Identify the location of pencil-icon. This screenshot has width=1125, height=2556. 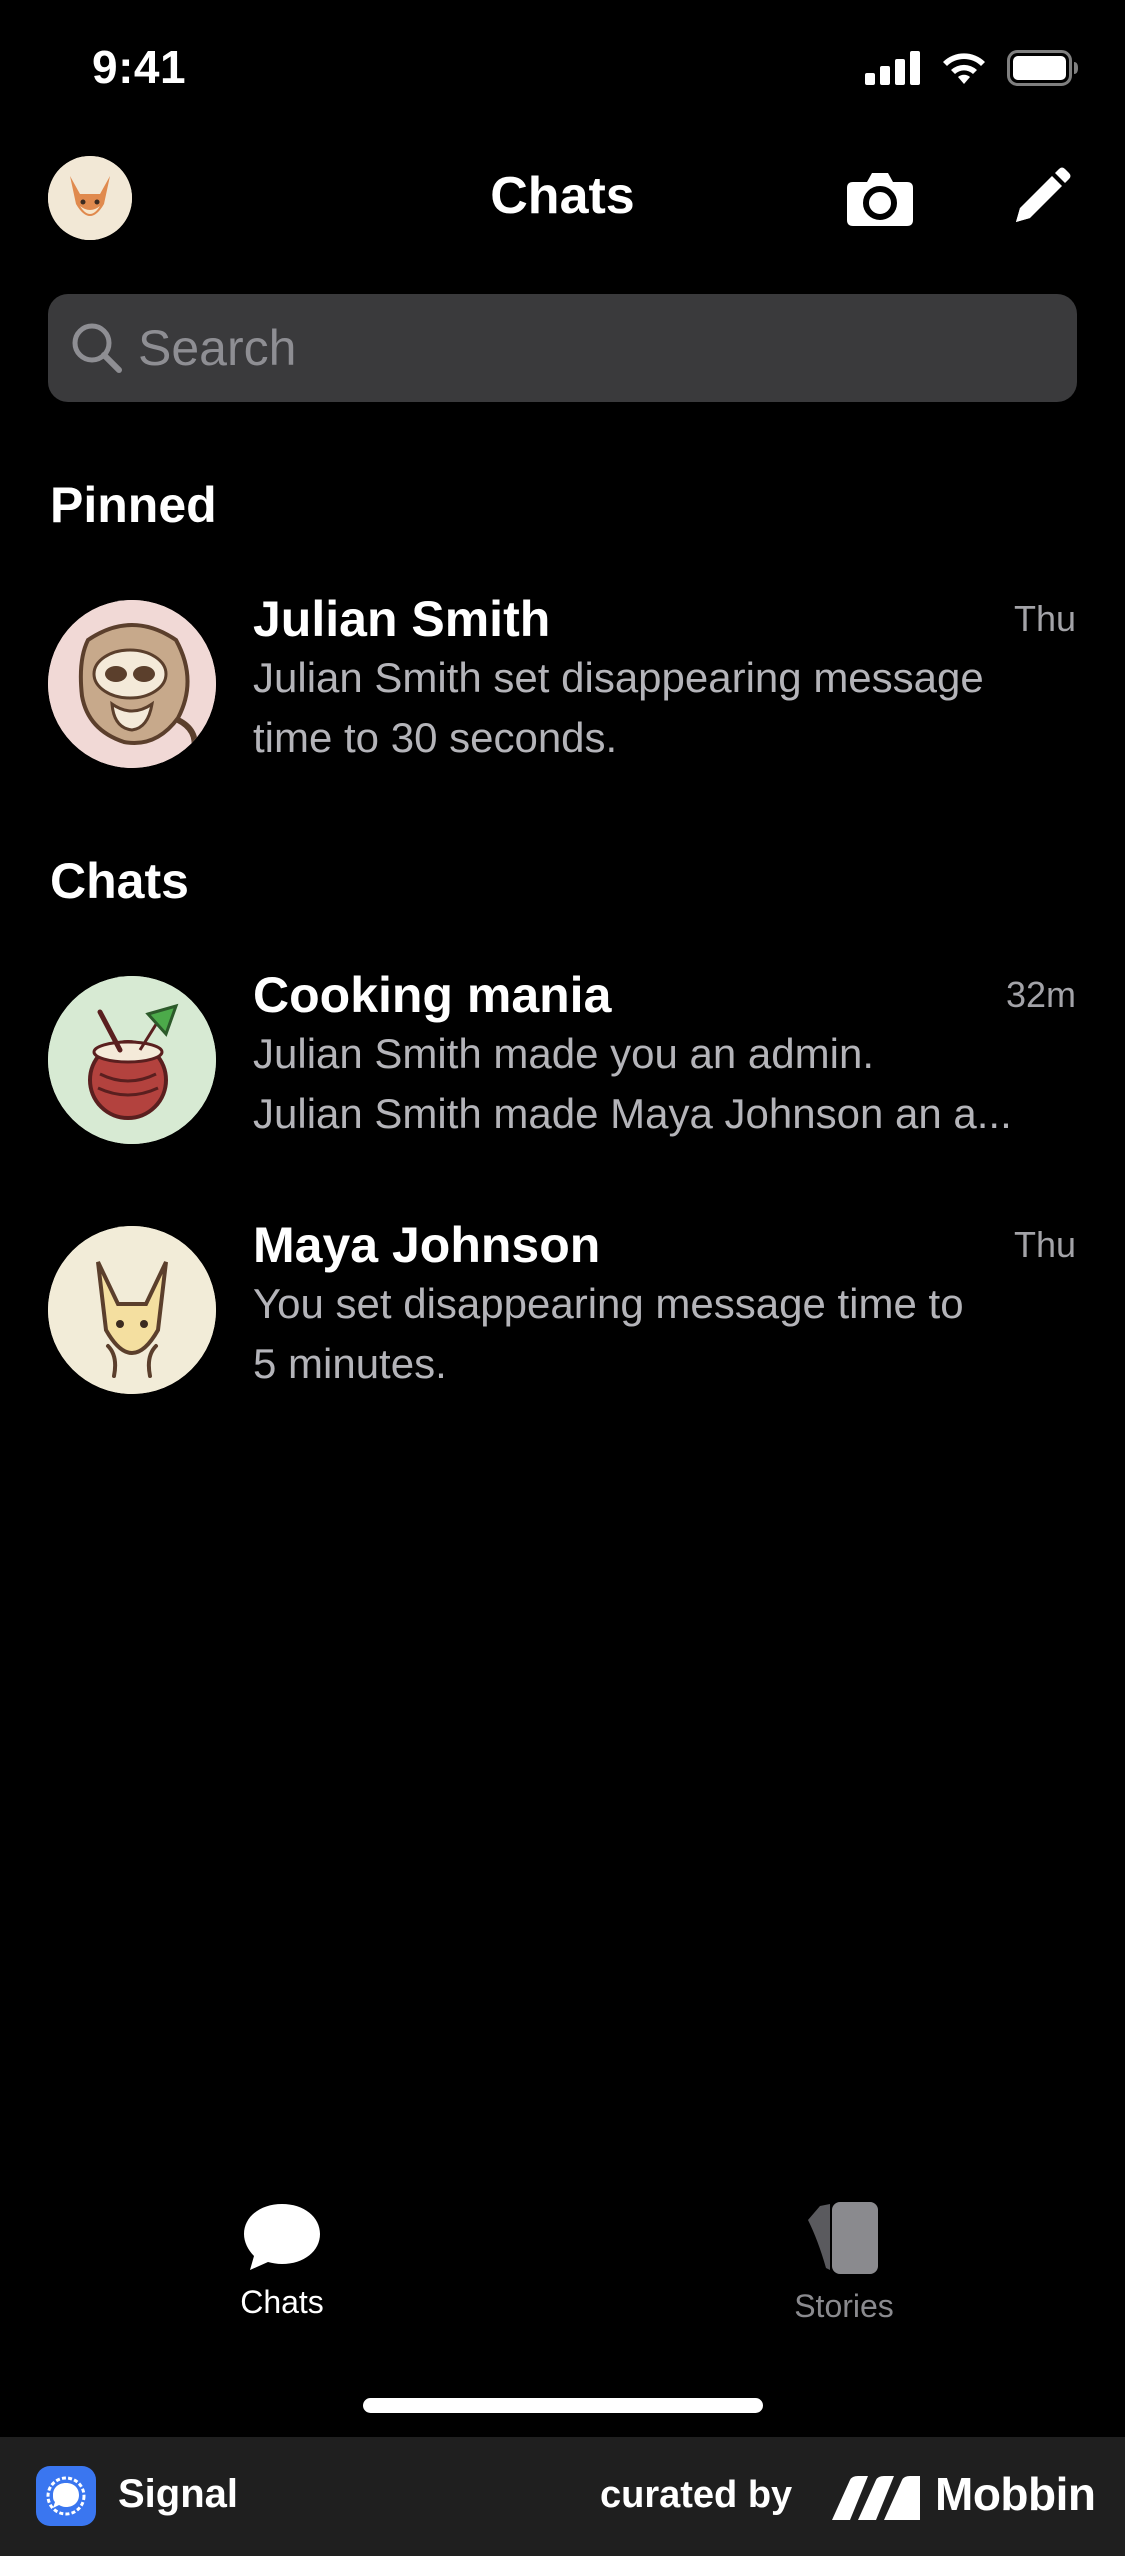
(1043, 194).